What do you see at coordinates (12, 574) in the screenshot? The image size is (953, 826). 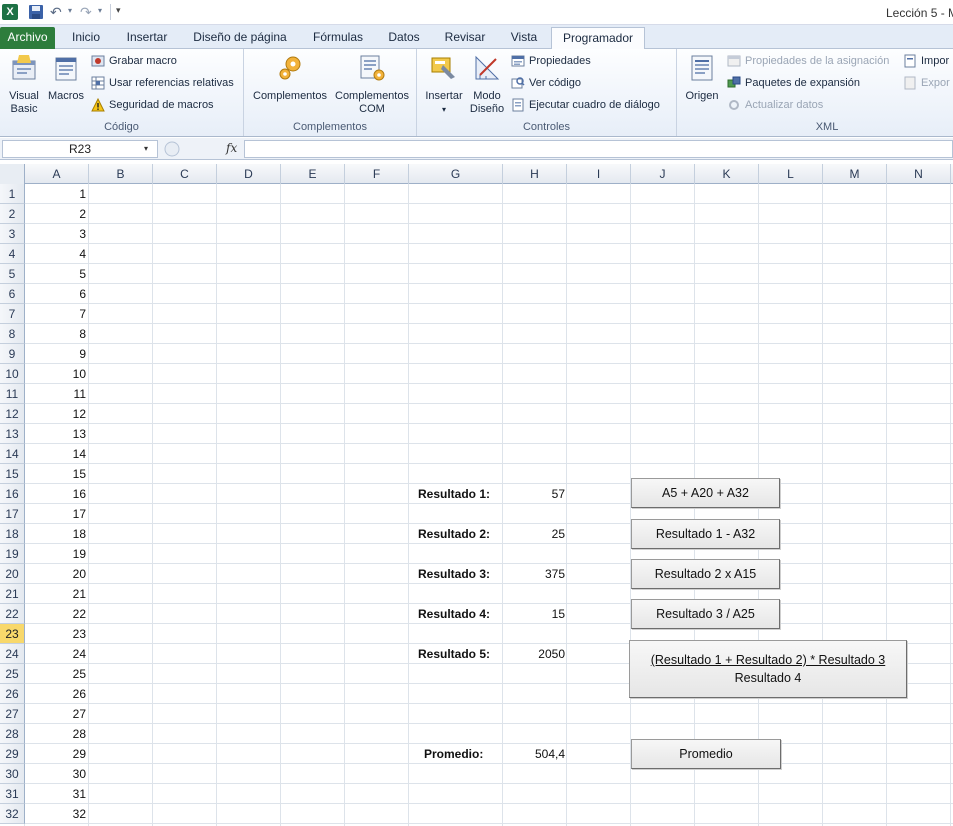 I see `row-header-20: 20` at bounding box center [12, 574].